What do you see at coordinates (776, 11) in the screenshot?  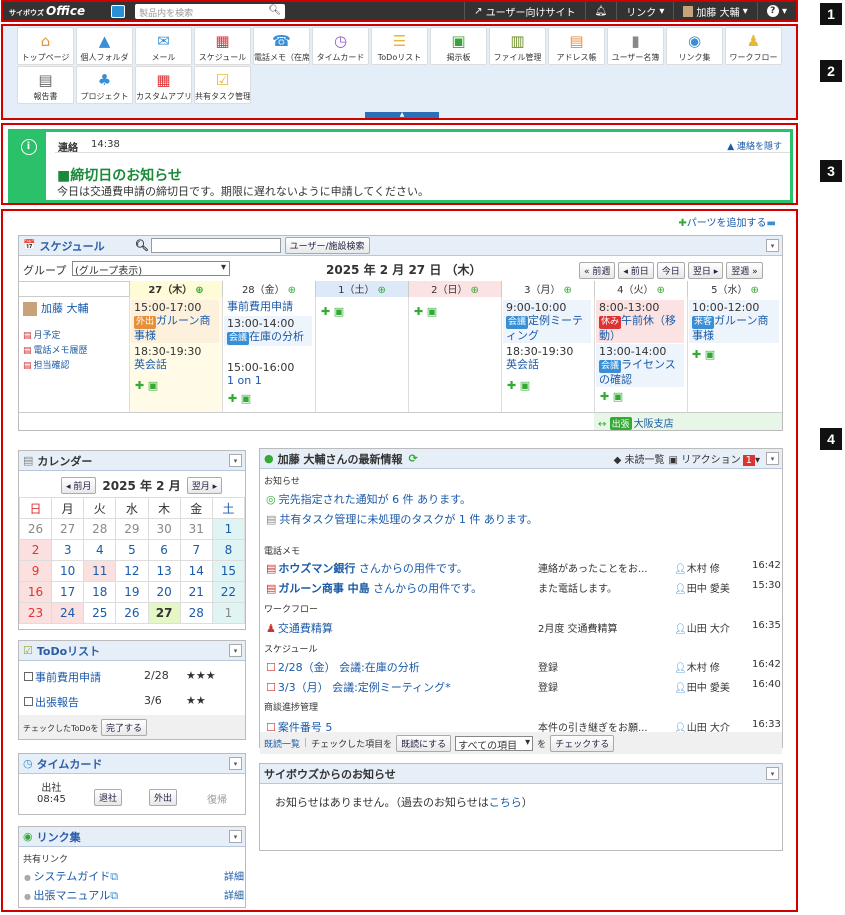 I see `help-icon: ? ▾` at bounding box center [776, 11].